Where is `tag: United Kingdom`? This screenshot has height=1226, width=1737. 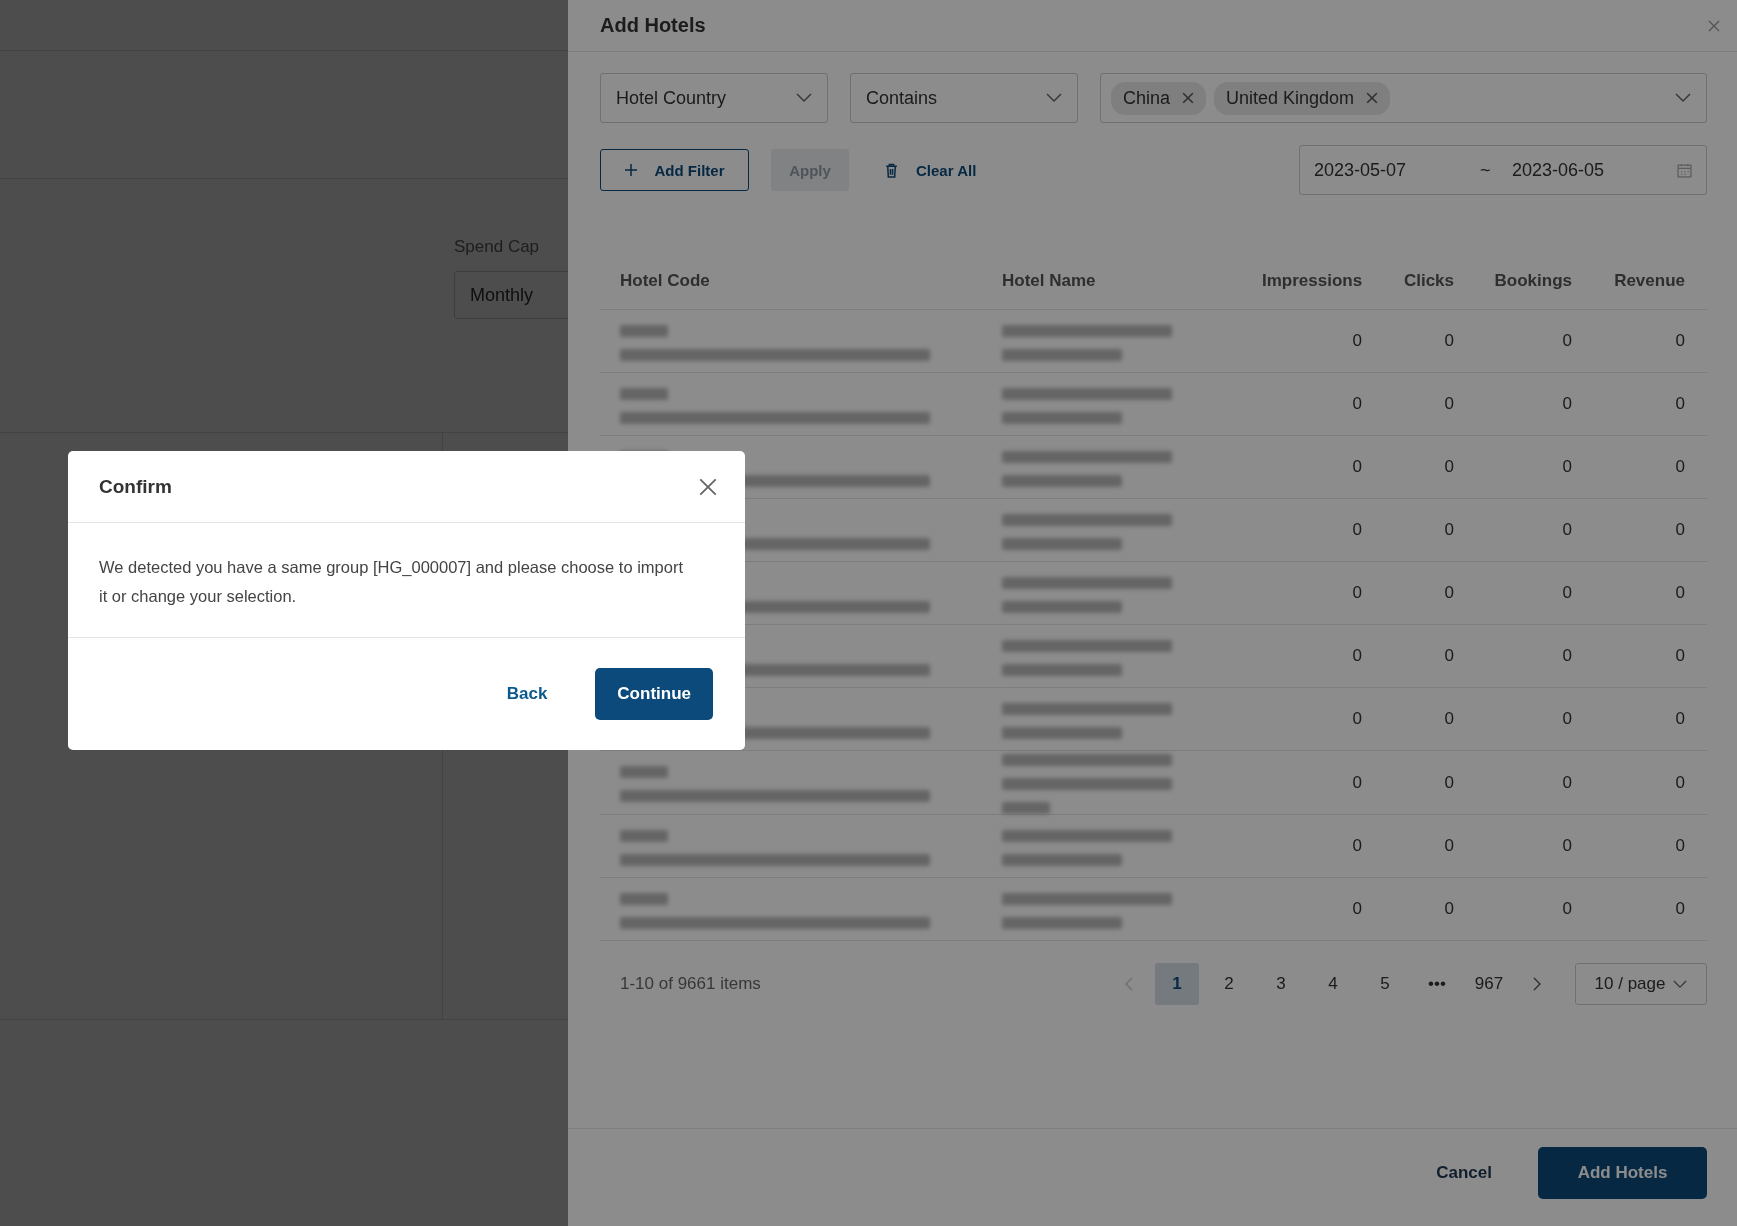
tag: United Kingdom is located at coordinates (1302, 98).